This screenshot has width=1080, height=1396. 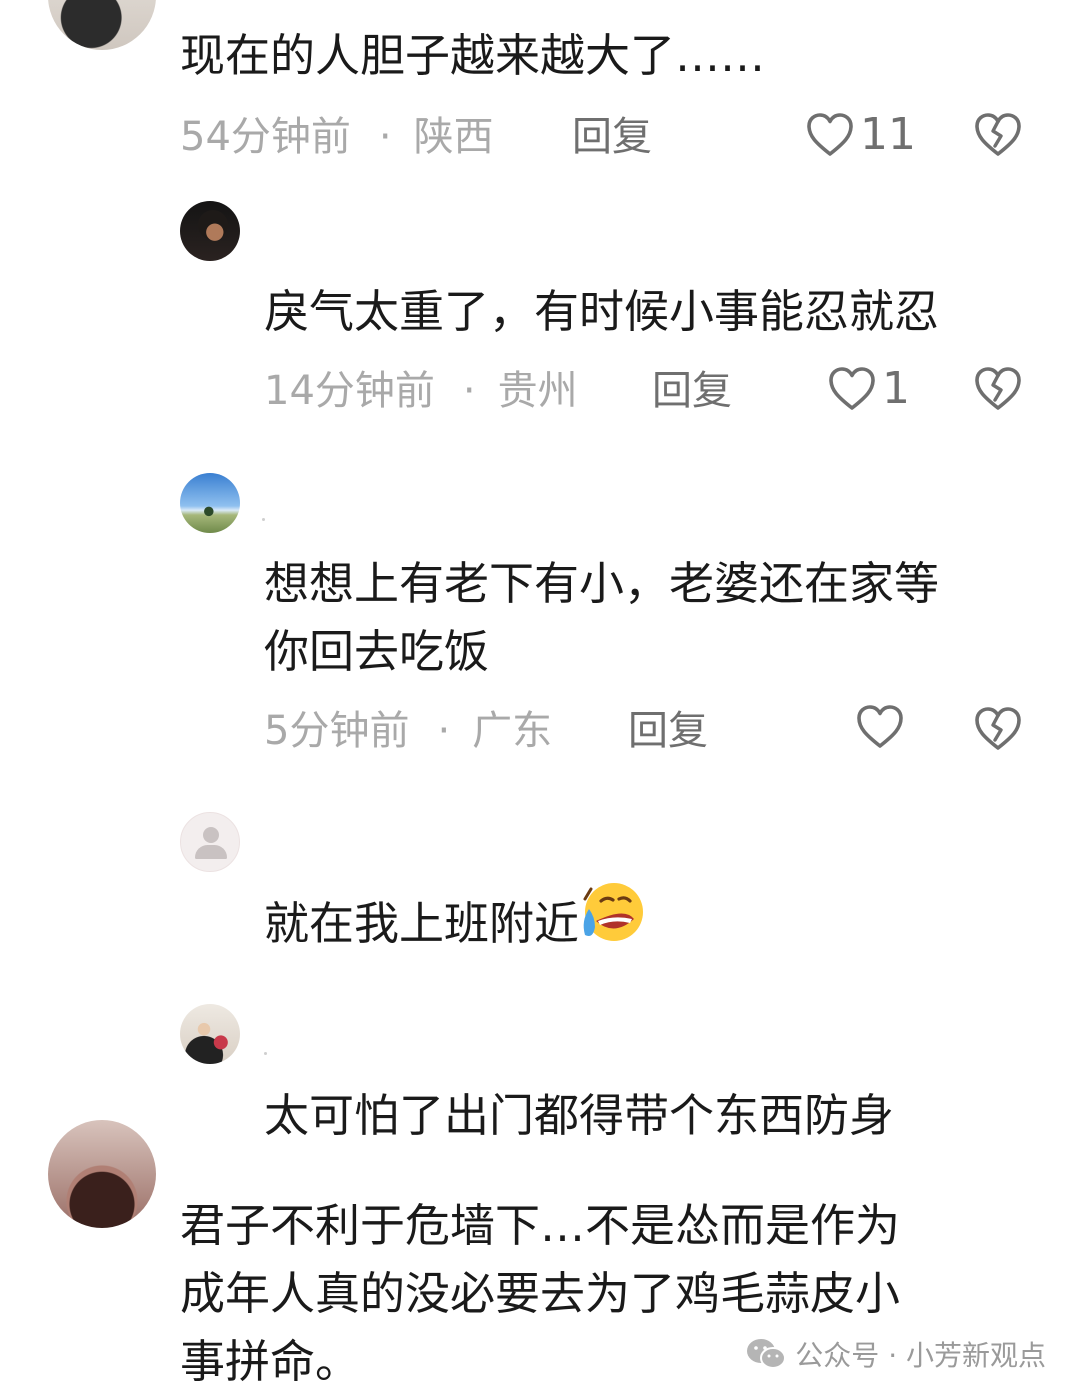 I want to click on comment-text: 君子不利于危墙下…不是怂而是作为, so click(x=540, y=1225).